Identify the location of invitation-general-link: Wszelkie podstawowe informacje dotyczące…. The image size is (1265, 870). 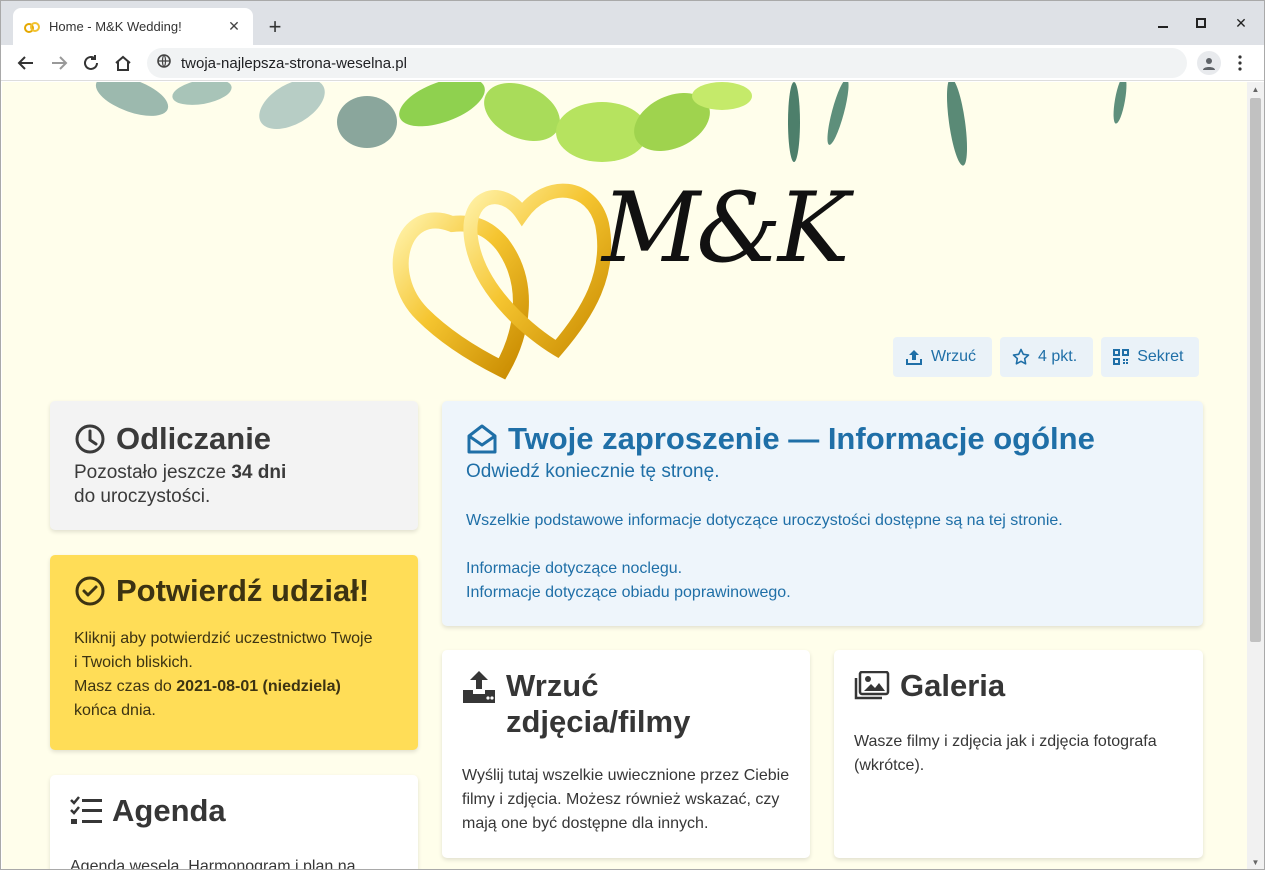
(822, 521).